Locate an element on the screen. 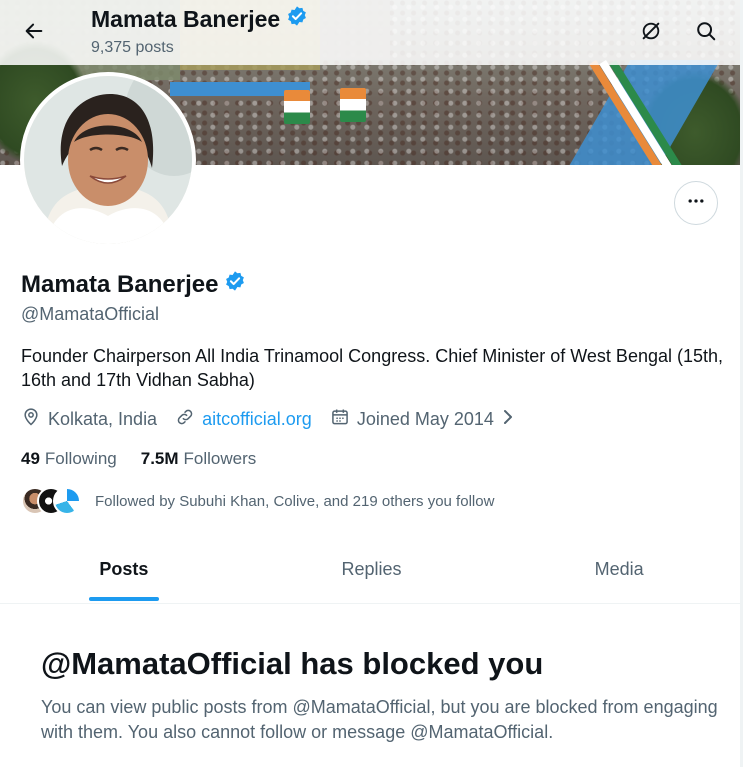 Image resolution: width=743 pixels, height=767 pixels. posts-count: 9,375 posts is located at coordinates (132, 47).